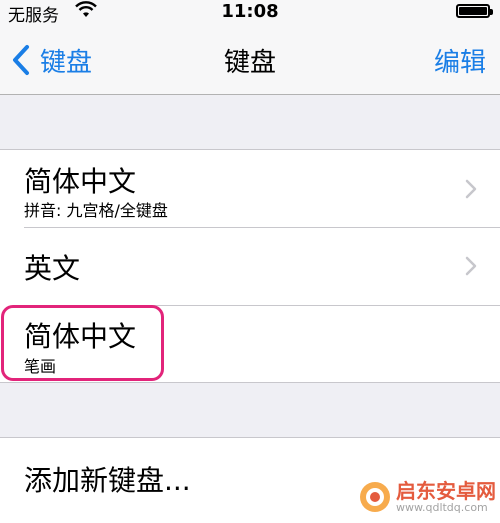 The height and width of the screenshot is (523, 500). What do you see at coordinates (460, 60) in the screenshot?
I see `edit-button: 编辑` at bounding box center [460, 60].